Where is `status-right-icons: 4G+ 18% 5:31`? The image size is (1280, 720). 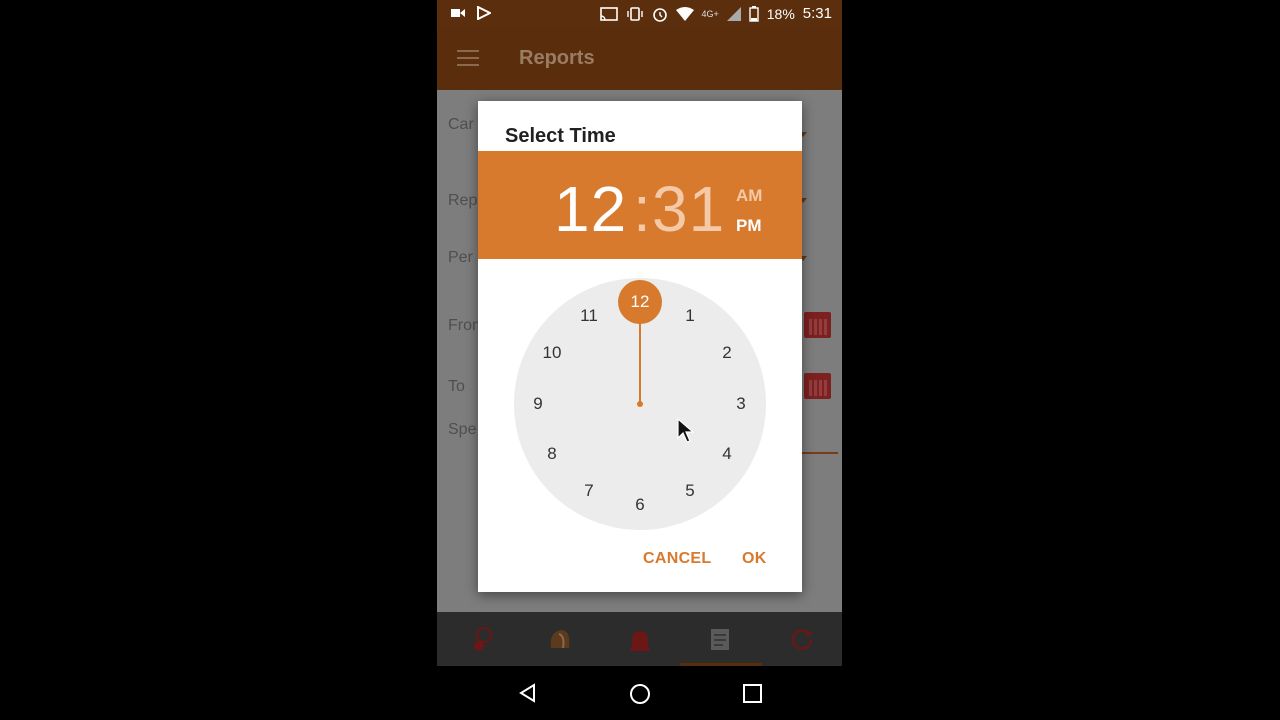 status-right-icons: 4G+ 18% 5:31 is located at coordinates (715, 13).